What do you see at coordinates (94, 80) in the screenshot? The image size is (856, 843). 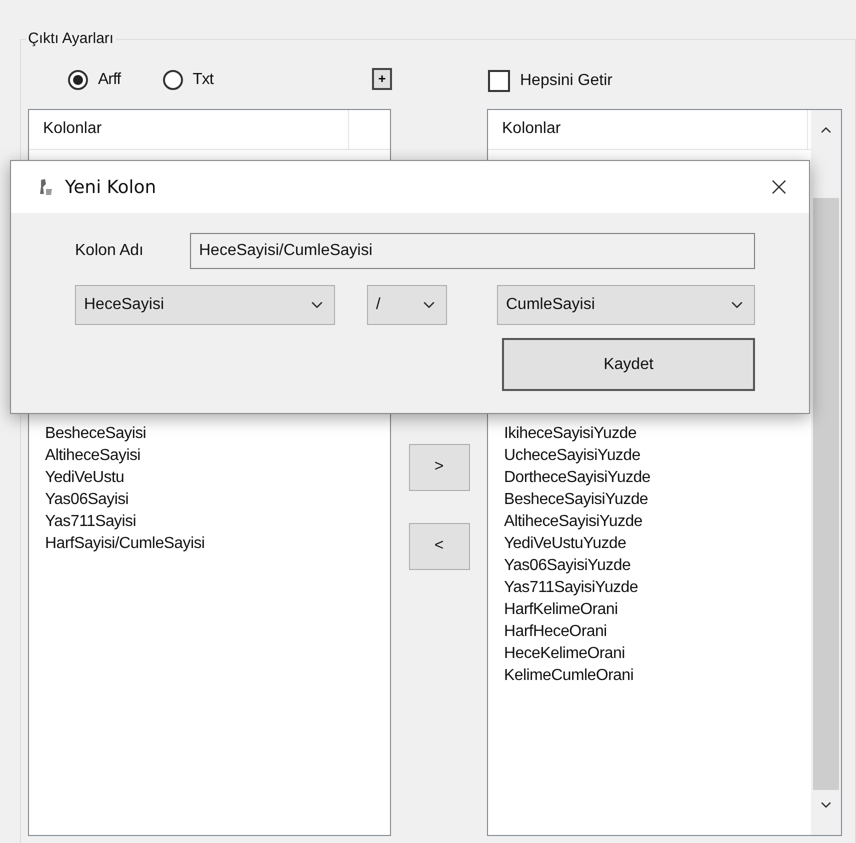 I see `radio-option: Arff` at bounding box center [94, 80].